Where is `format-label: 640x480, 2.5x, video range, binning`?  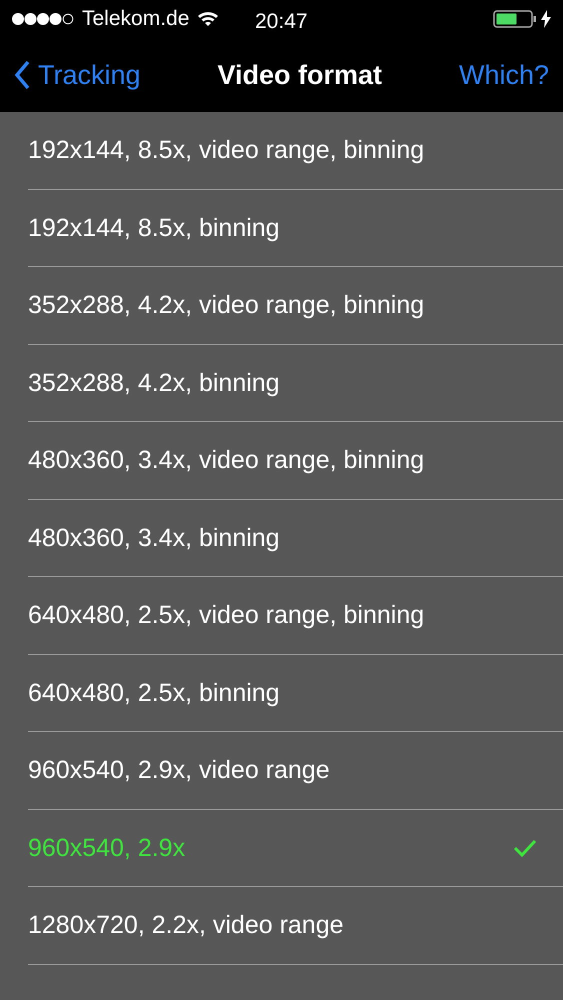 format-label: 640x480, 2.5x, video range, binning is located at coordinates (226, 615).